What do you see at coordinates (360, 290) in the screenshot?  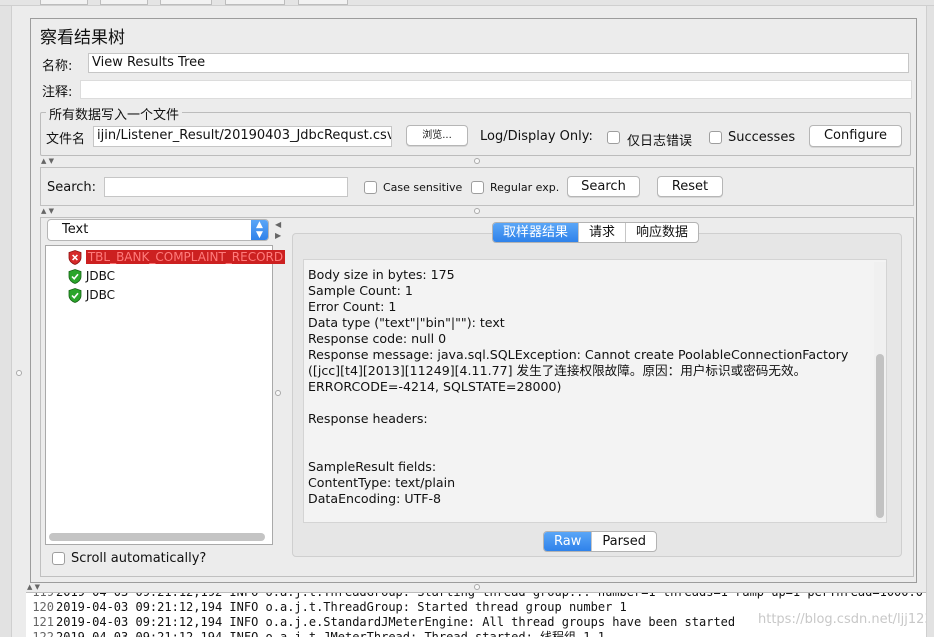 I see `result-line: Sample Count: 1` at bounding box center [360, 290].